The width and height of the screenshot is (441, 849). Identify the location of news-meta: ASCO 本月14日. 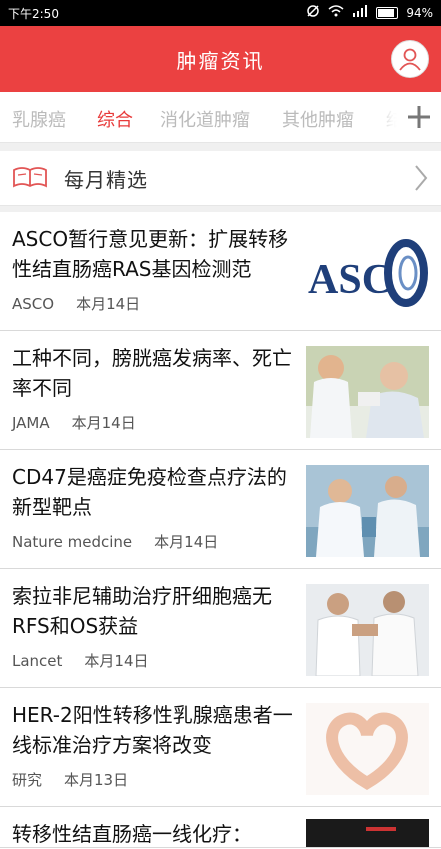
(76, 303).